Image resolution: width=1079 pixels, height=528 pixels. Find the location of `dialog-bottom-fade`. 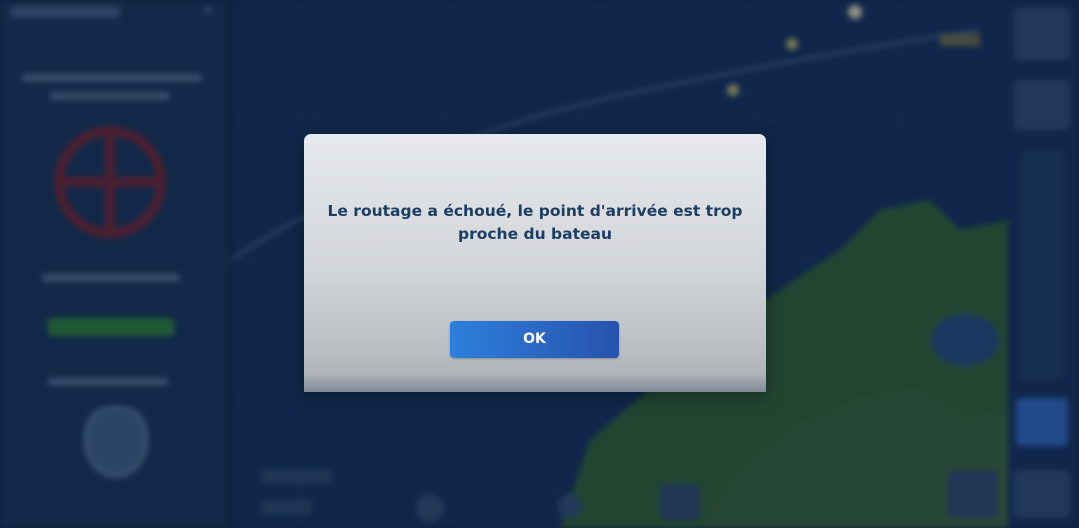

dialog-bottom-fade is located at coordinates (535, 383).